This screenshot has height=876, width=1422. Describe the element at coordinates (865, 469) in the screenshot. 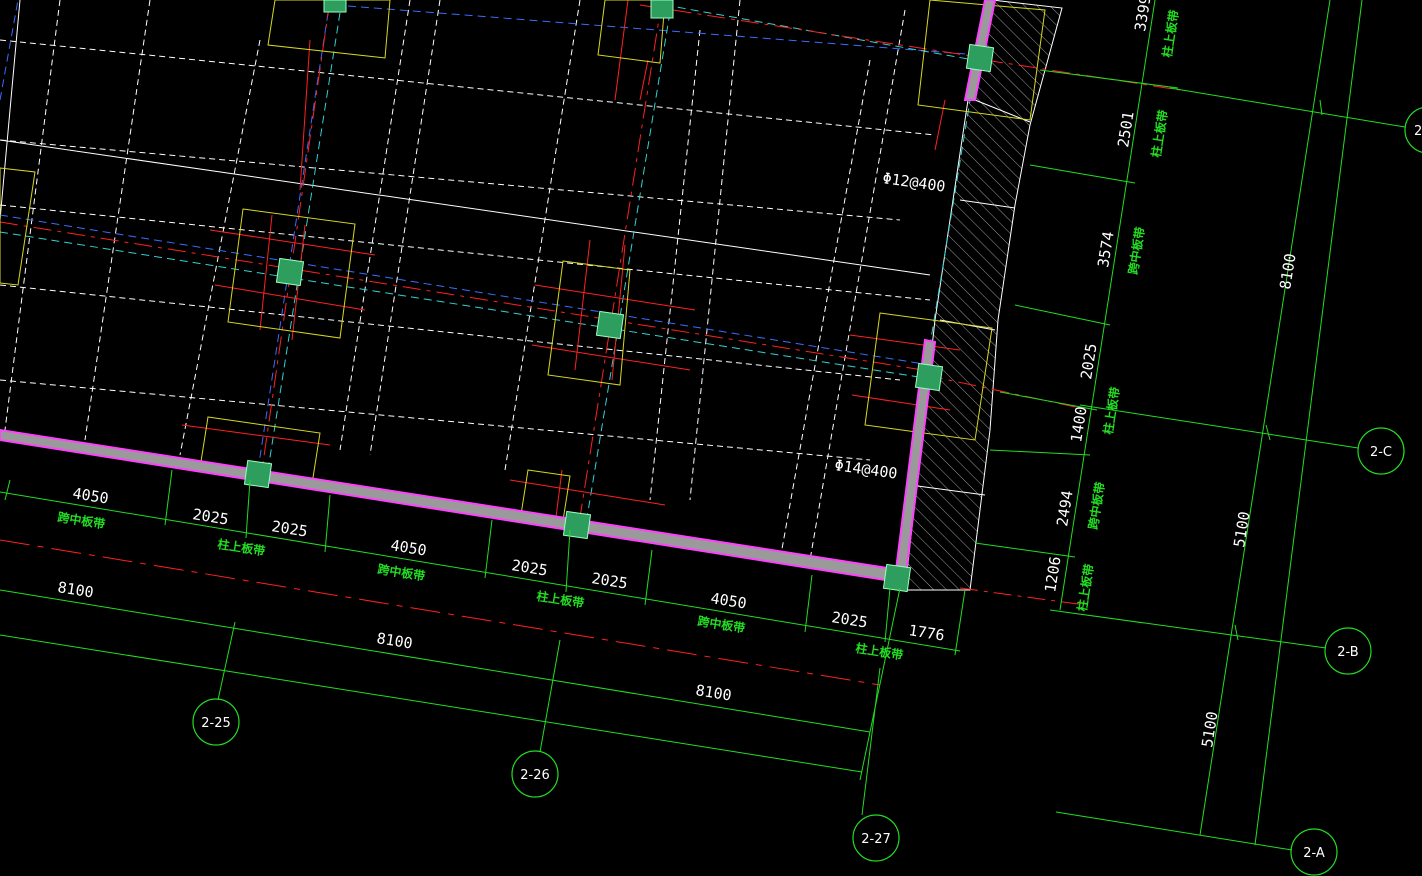

I see `rebar-note-lower: Φ14@400` at that location.